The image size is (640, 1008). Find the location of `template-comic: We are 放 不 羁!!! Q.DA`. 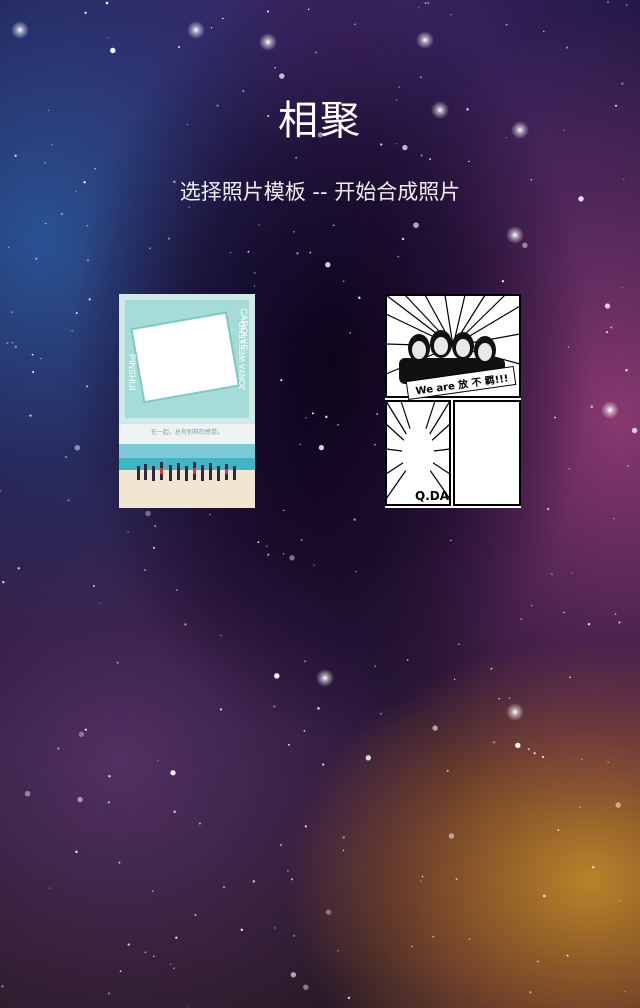

template-comic: We are 放 不 羁!!! Q.DA is located at coordinates (453, 401).